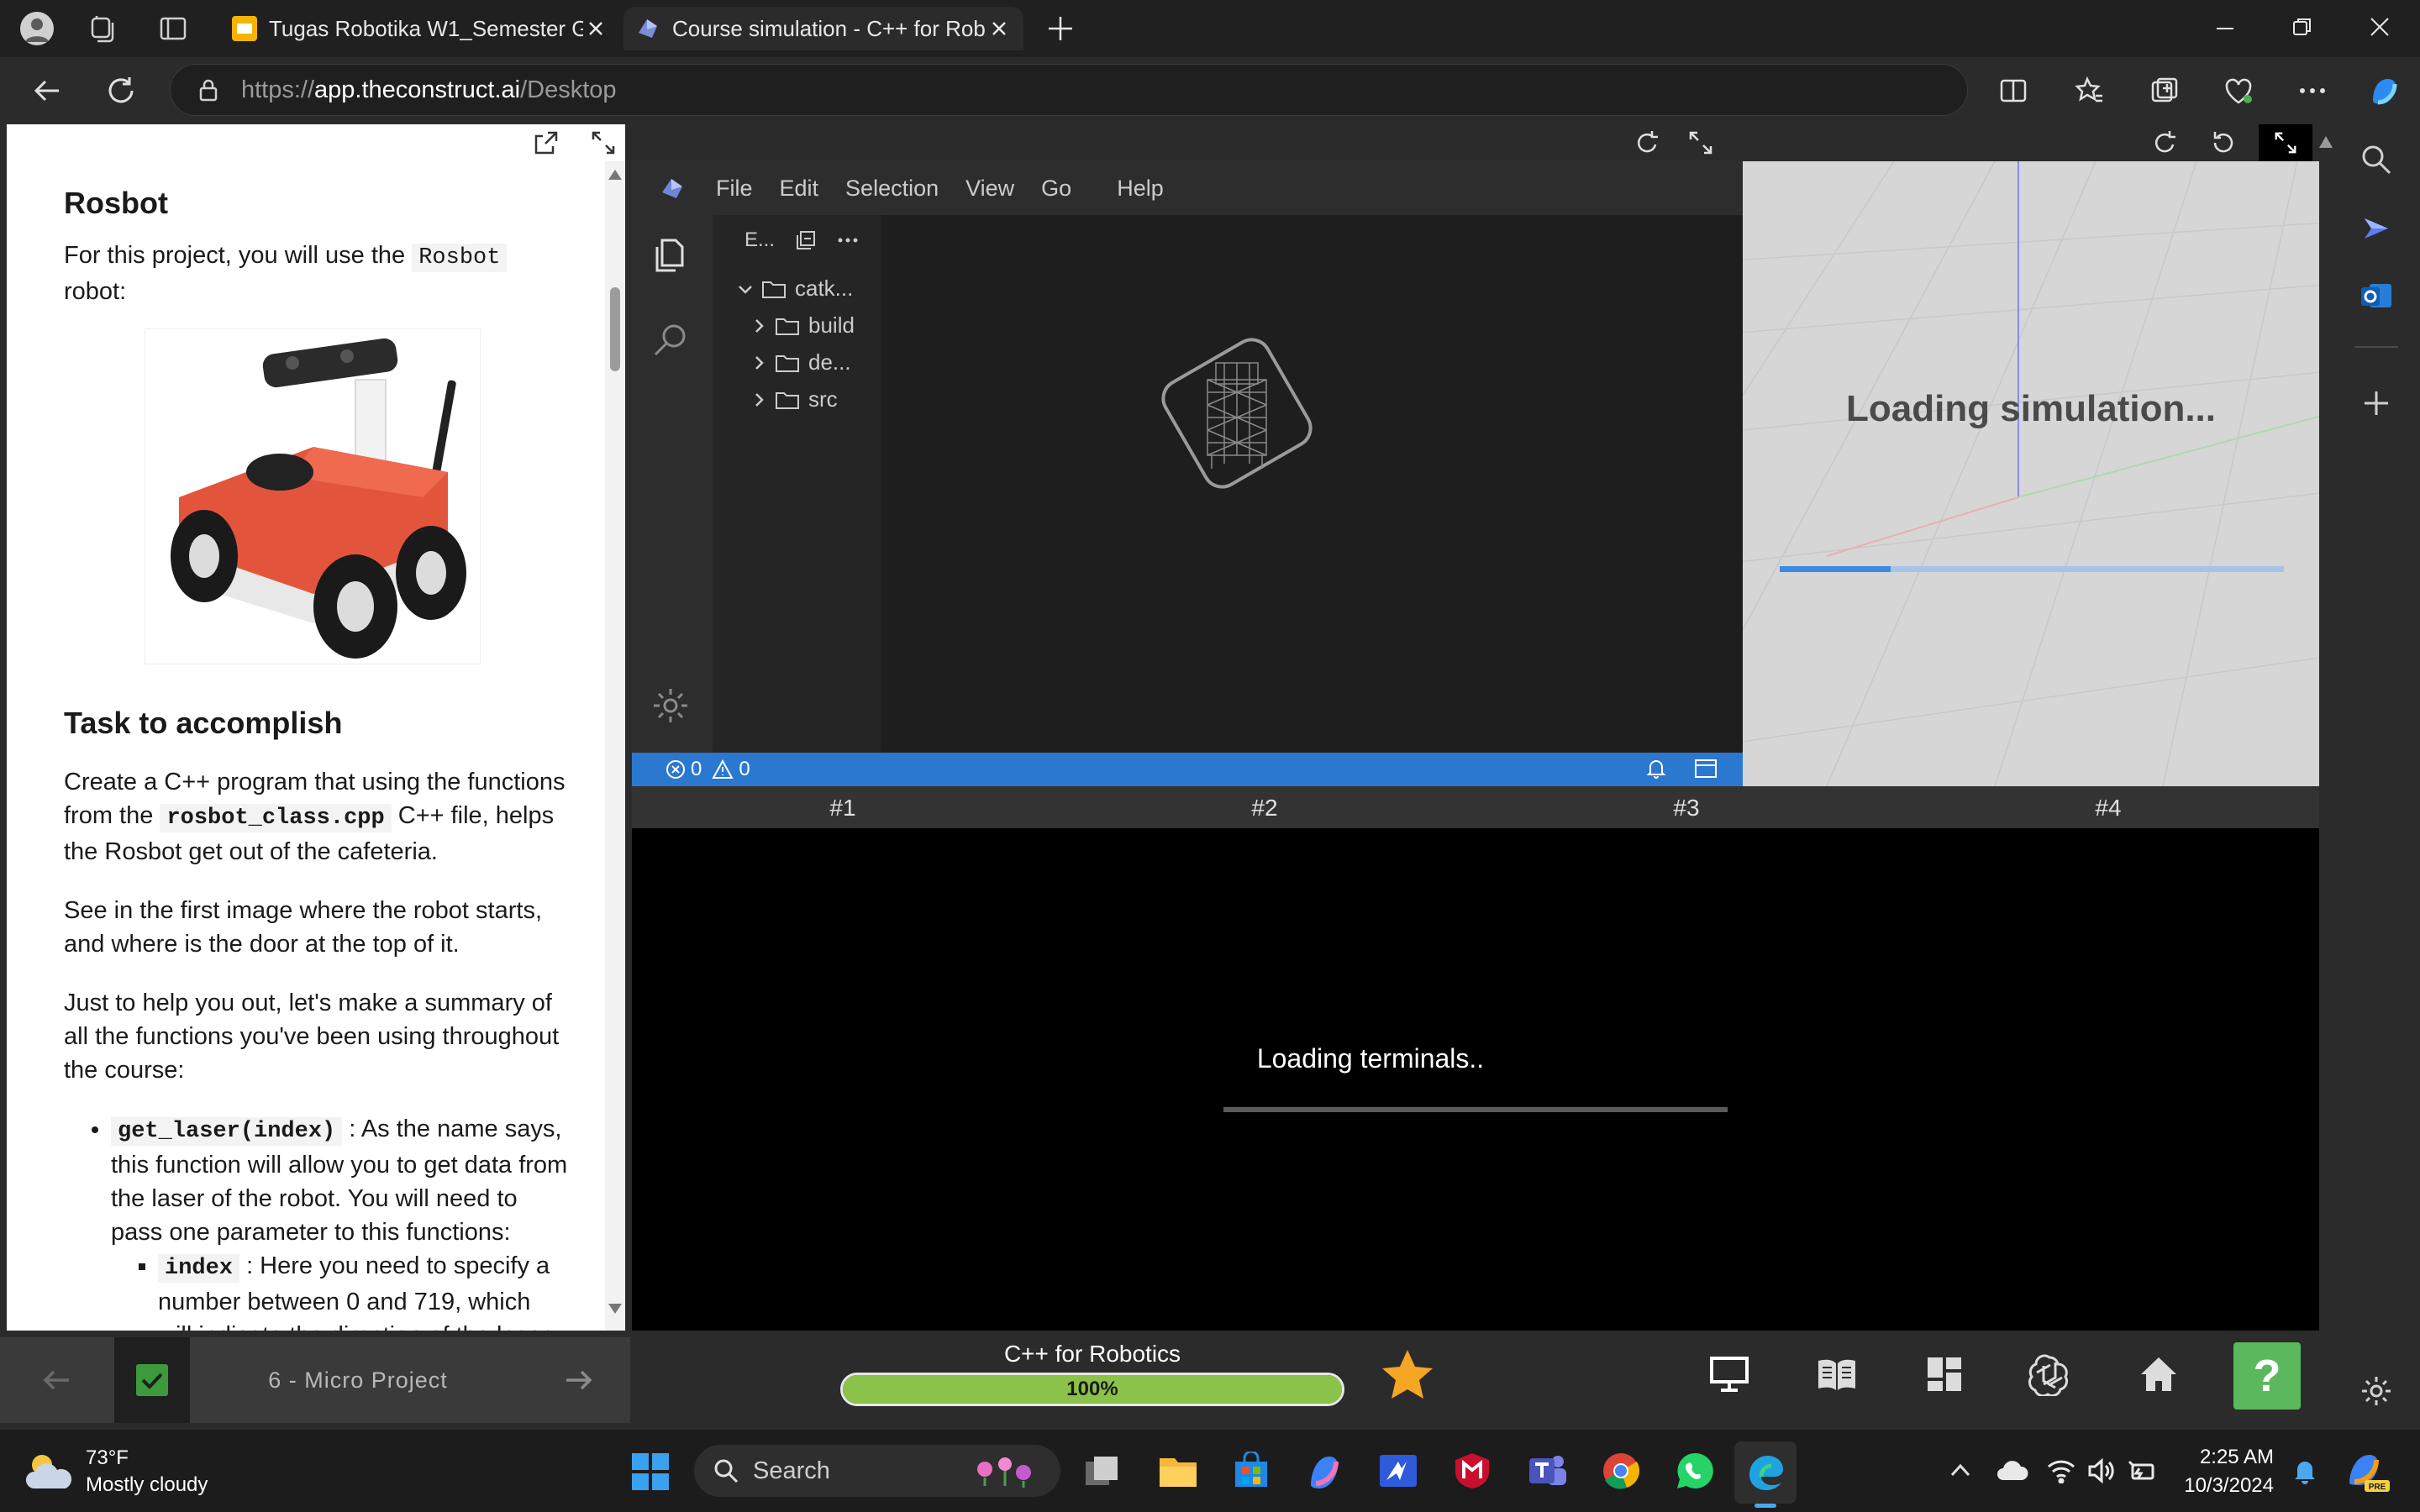 This screenshot has height=1512, width=2420. What do you see at coordinates (2164, 91) in the screenshot?
I see `collections-icon` at bounding box center [2164, 91].